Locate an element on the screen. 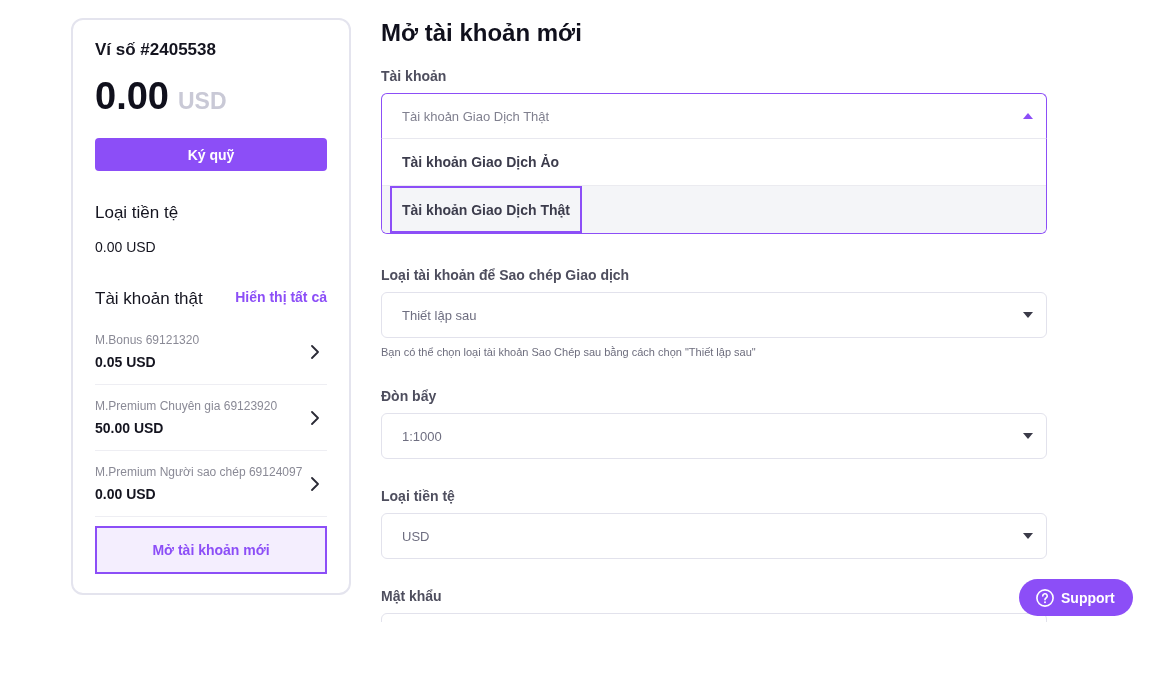 This screenshot has height=676, width=1174. field-label: Mật khẩu is located at coordinates (411, 596).